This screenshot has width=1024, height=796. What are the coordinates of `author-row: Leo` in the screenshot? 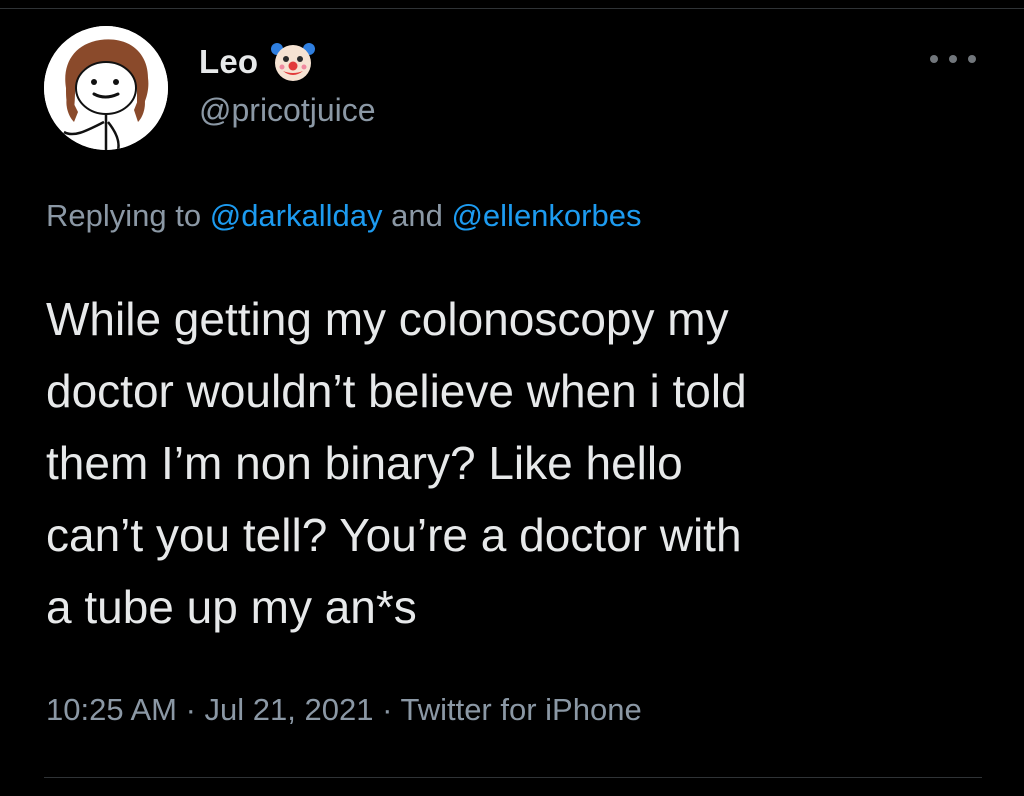 It's located at (257, 62).